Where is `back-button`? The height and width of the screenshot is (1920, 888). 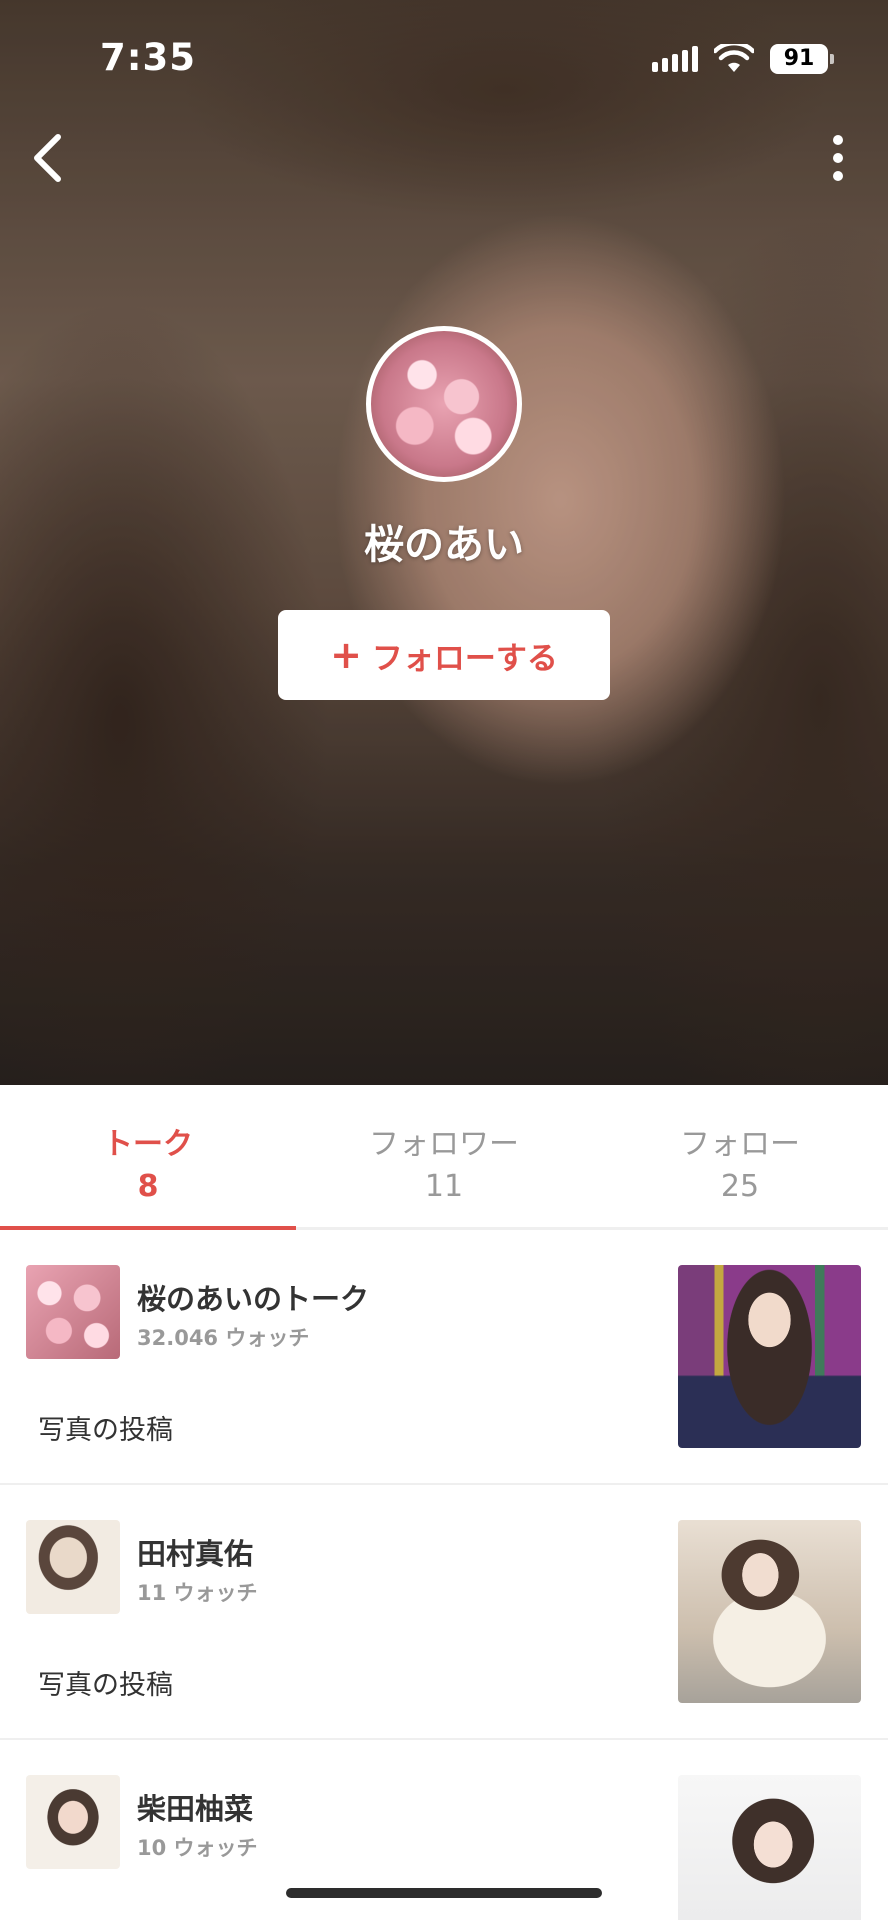
back-button is located at coordinates (47, 158).